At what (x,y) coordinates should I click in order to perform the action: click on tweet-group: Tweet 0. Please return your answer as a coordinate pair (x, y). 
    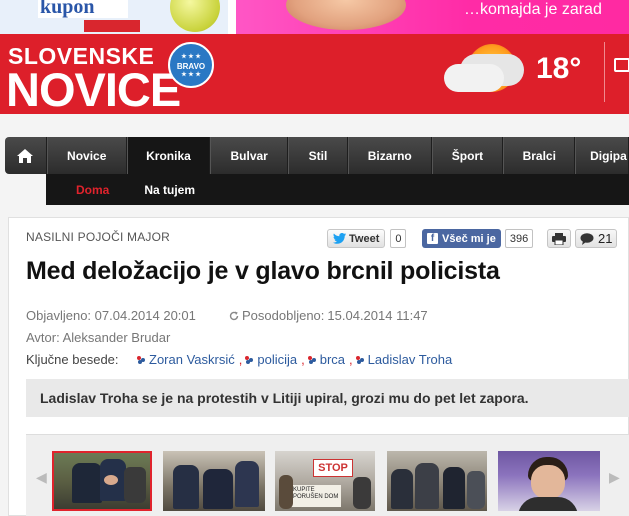
    Looking at the image, I should click on (367, 238).